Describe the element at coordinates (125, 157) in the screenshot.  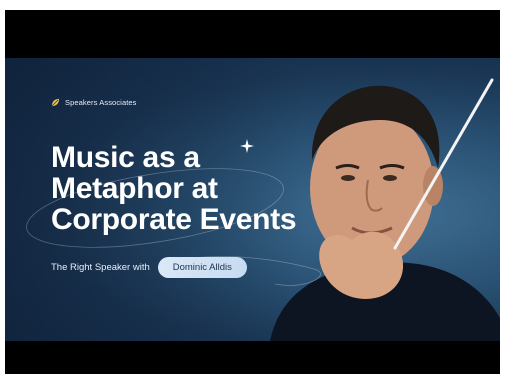
I see `headline-line-1: Music as a` at that location.